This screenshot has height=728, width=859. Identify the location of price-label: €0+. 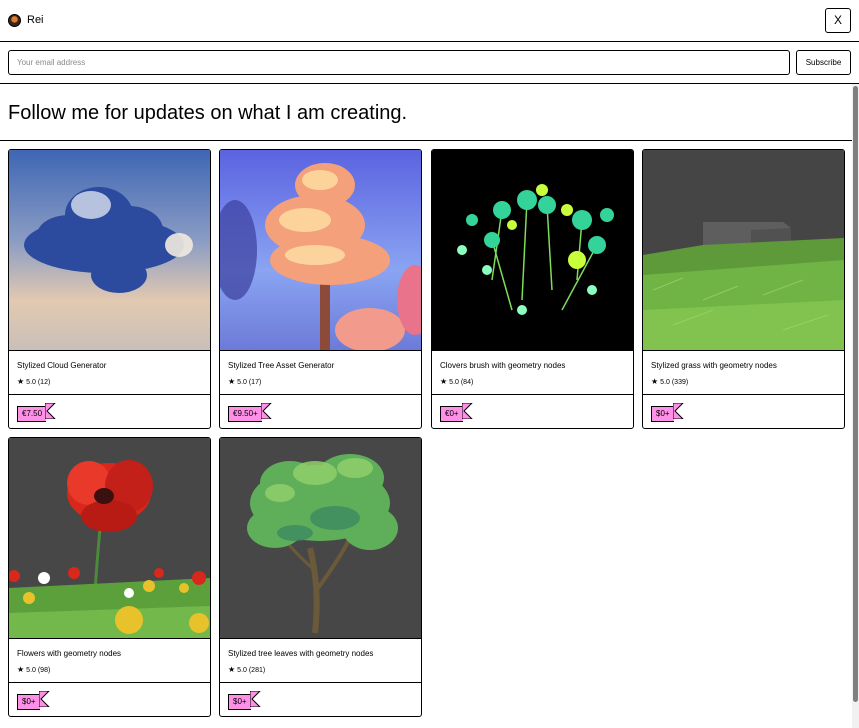
(451, 414).